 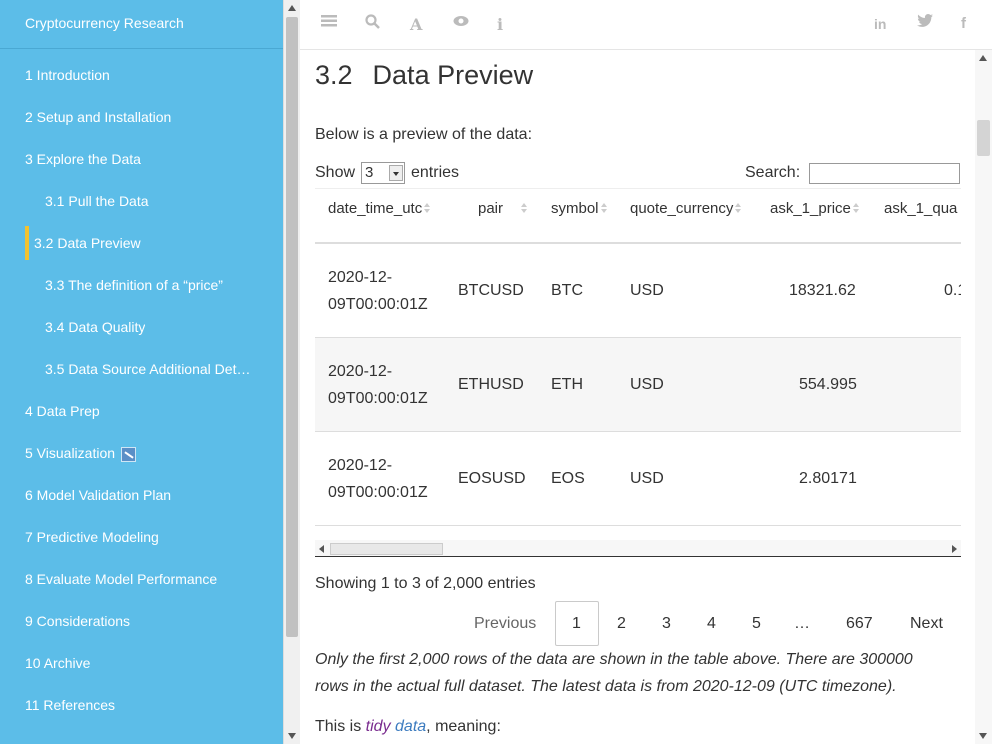 I want to click on search-label: Search:, so click(x=773, y=172).